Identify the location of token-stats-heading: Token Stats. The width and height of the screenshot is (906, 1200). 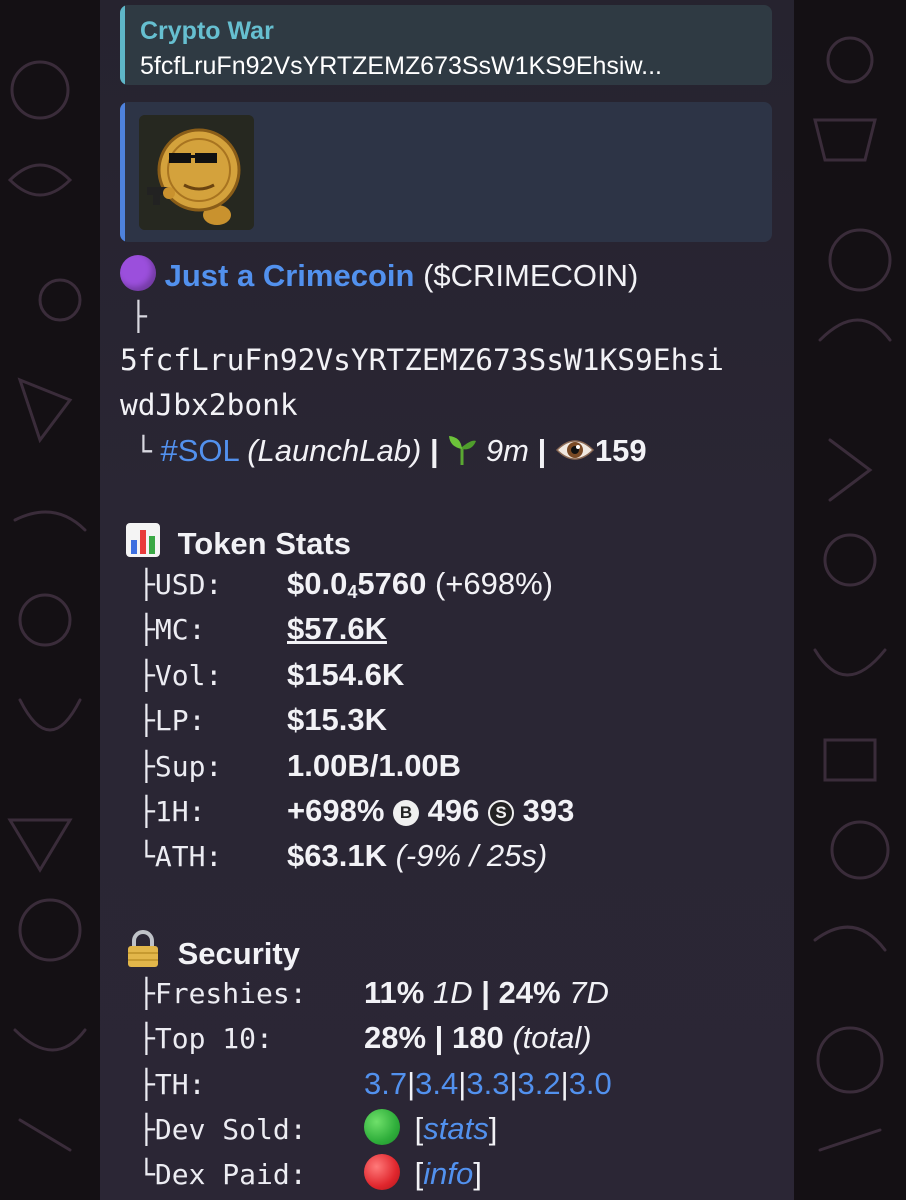
(238, 544).